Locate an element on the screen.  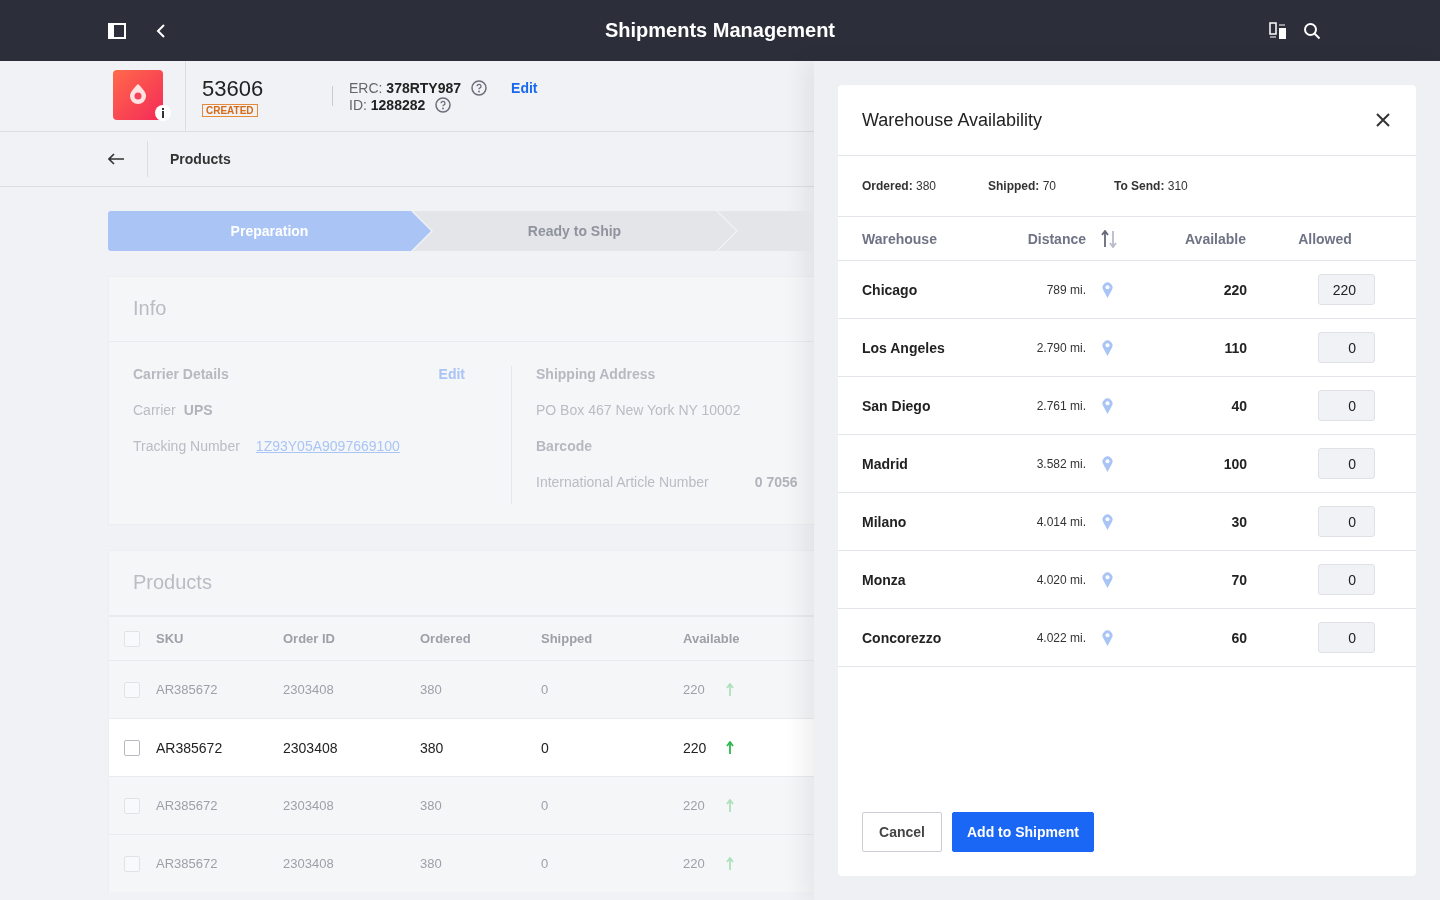
split-view-icon is located at coordinates (1278, 30).